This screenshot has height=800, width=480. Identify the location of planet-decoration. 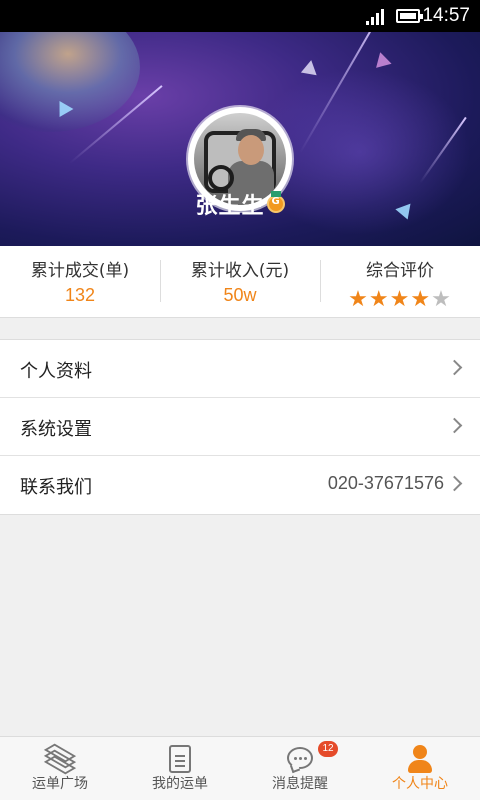
(70, 82).